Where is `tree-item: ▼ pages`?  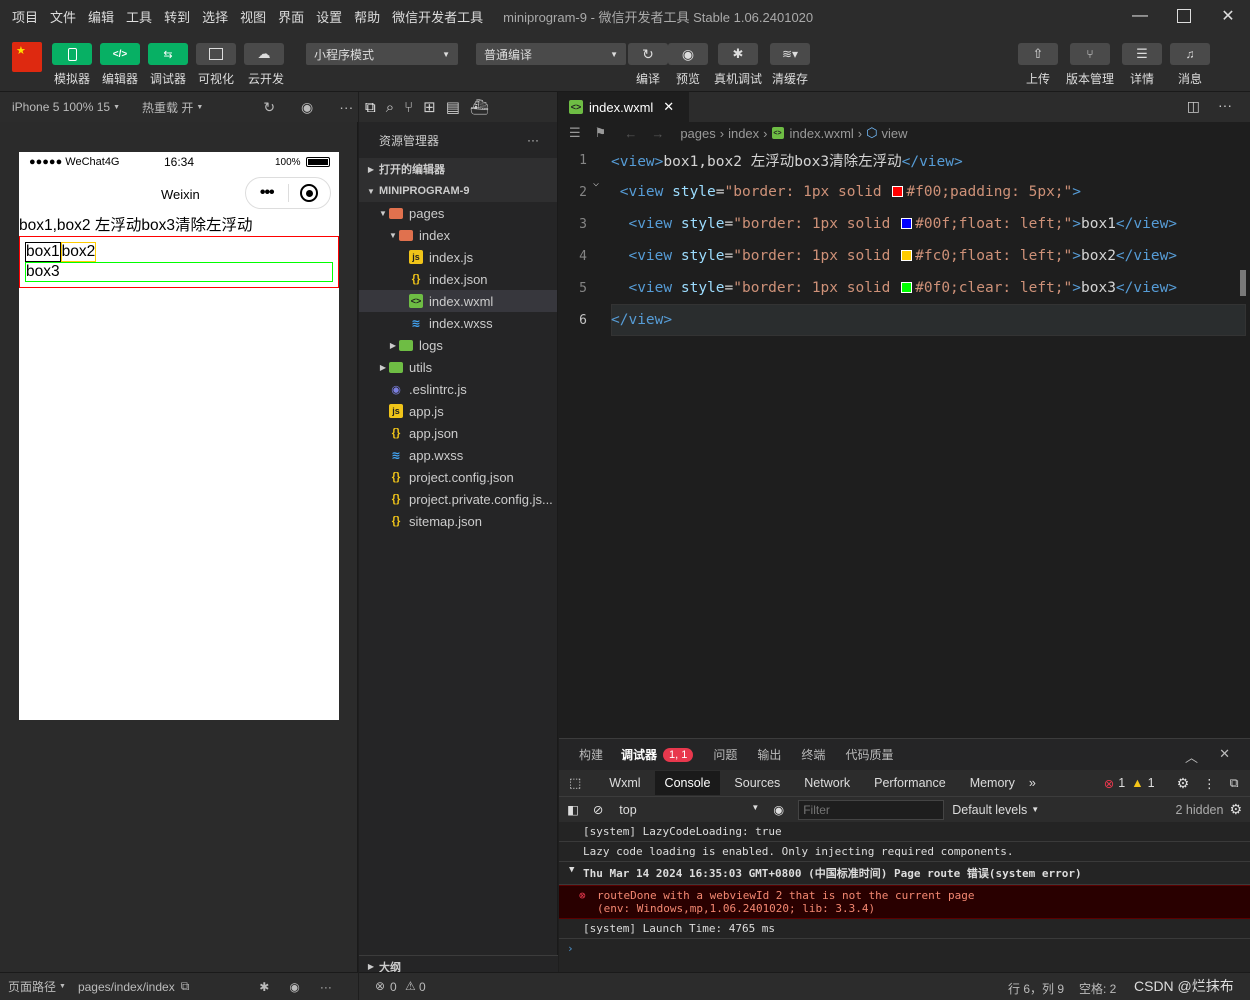 tree-item: ▼ pages is located at coordinates (458, 213).